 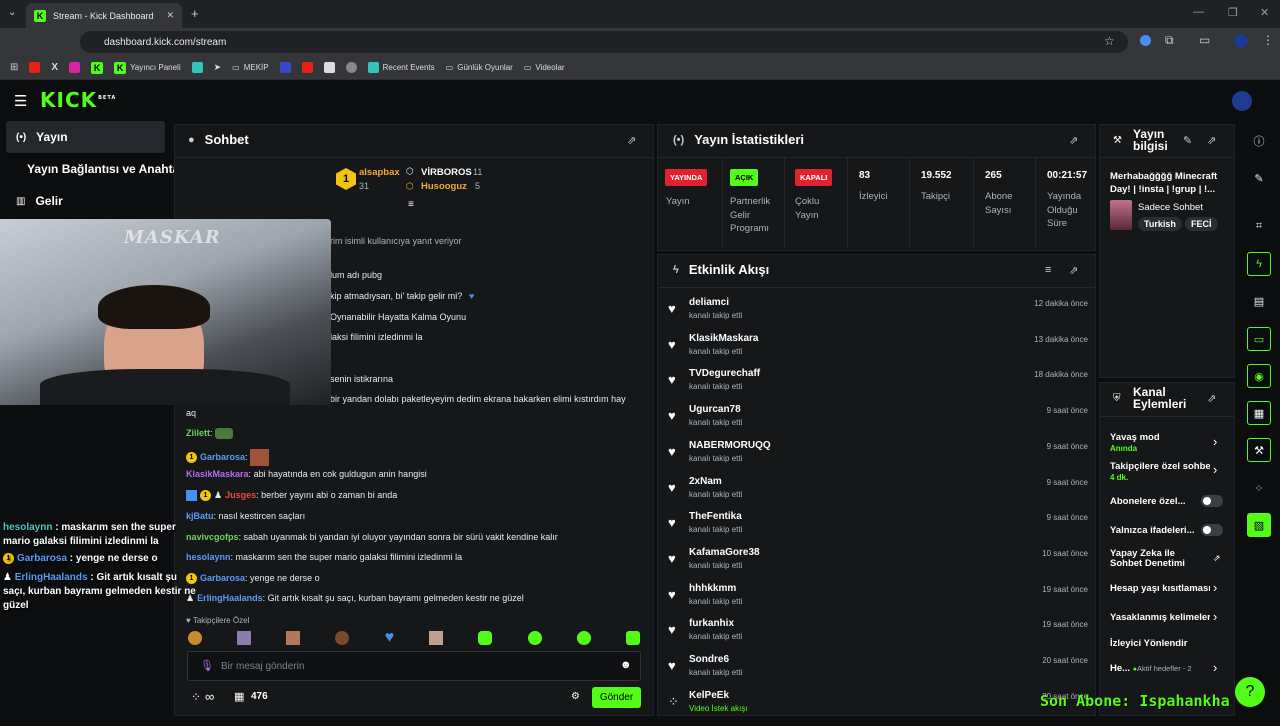 I want to click on chat-username: KlasikMaskara, so click(x=217, y=474).